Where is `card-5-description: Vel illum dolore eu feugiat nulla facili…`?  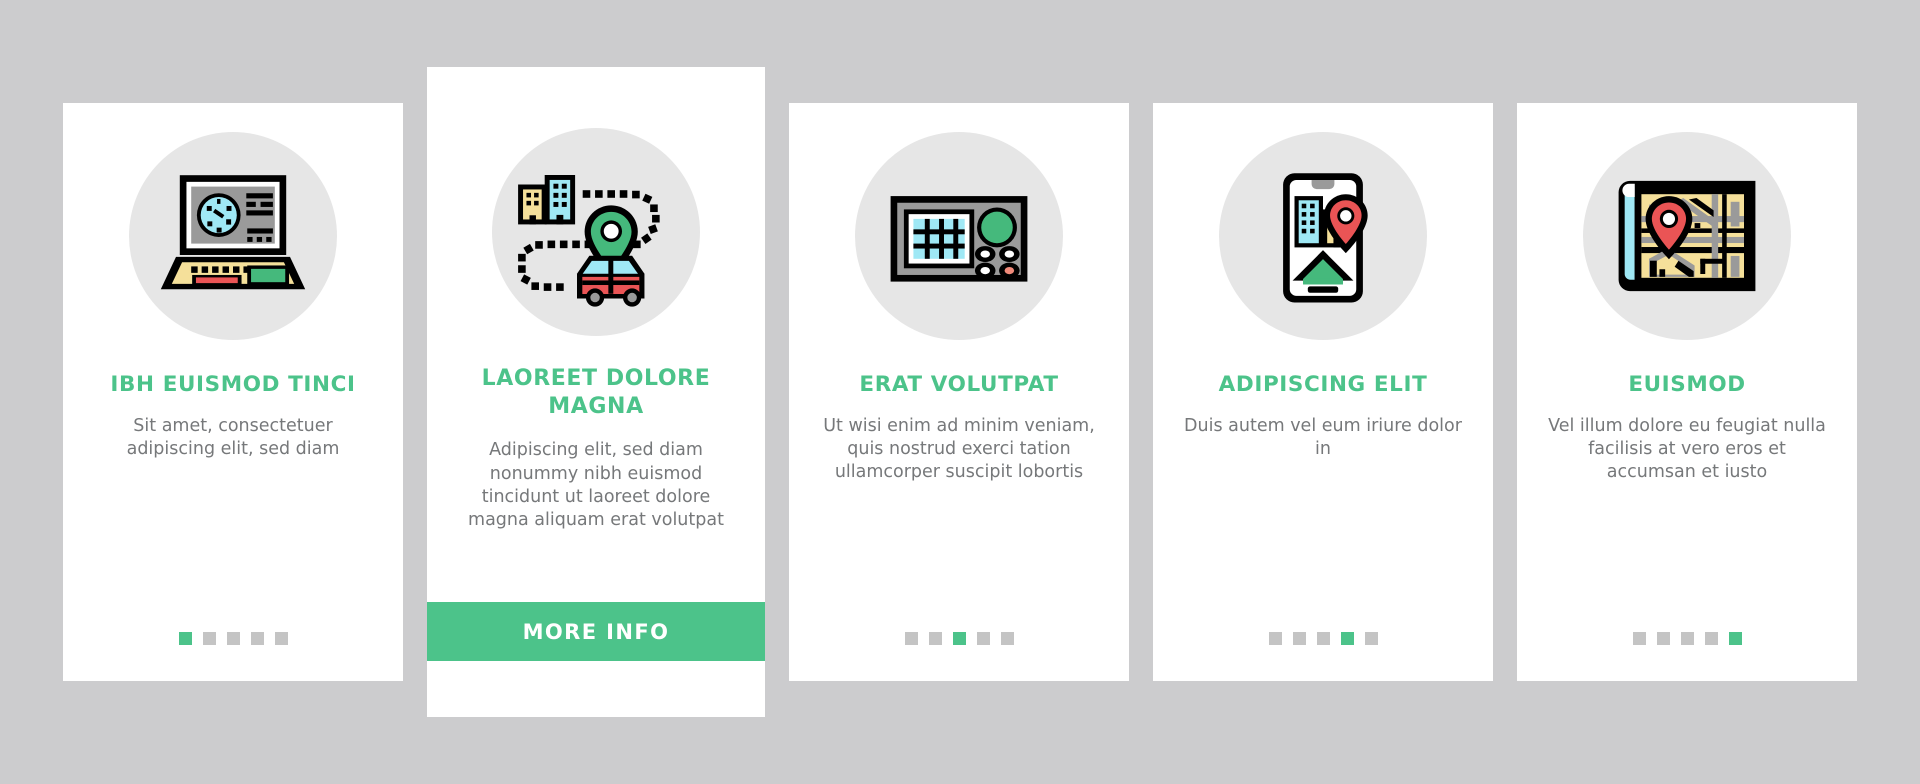
card-5-description: Vel illum dolore eu feugiat nulla facili… is located at coordinates (1687, 449).